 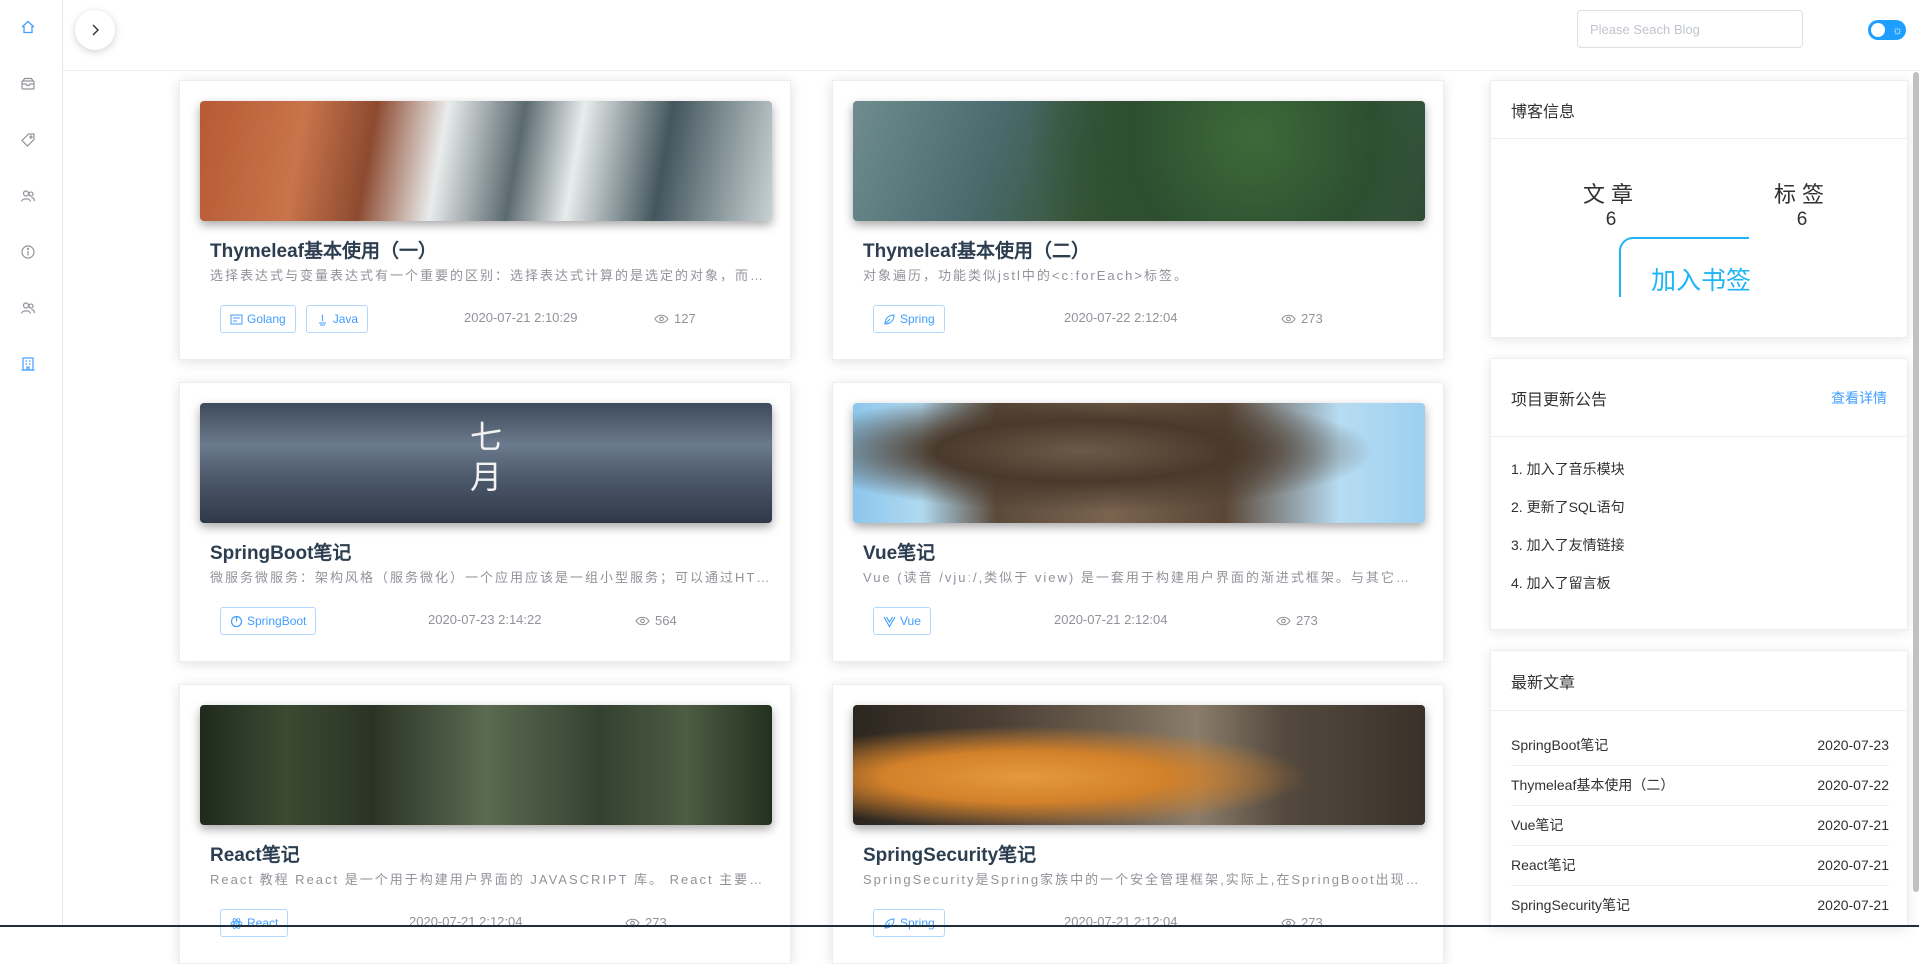 I want to click on latest-article-item: React笔记 2020-07-21, so click(x=1700, y=865).